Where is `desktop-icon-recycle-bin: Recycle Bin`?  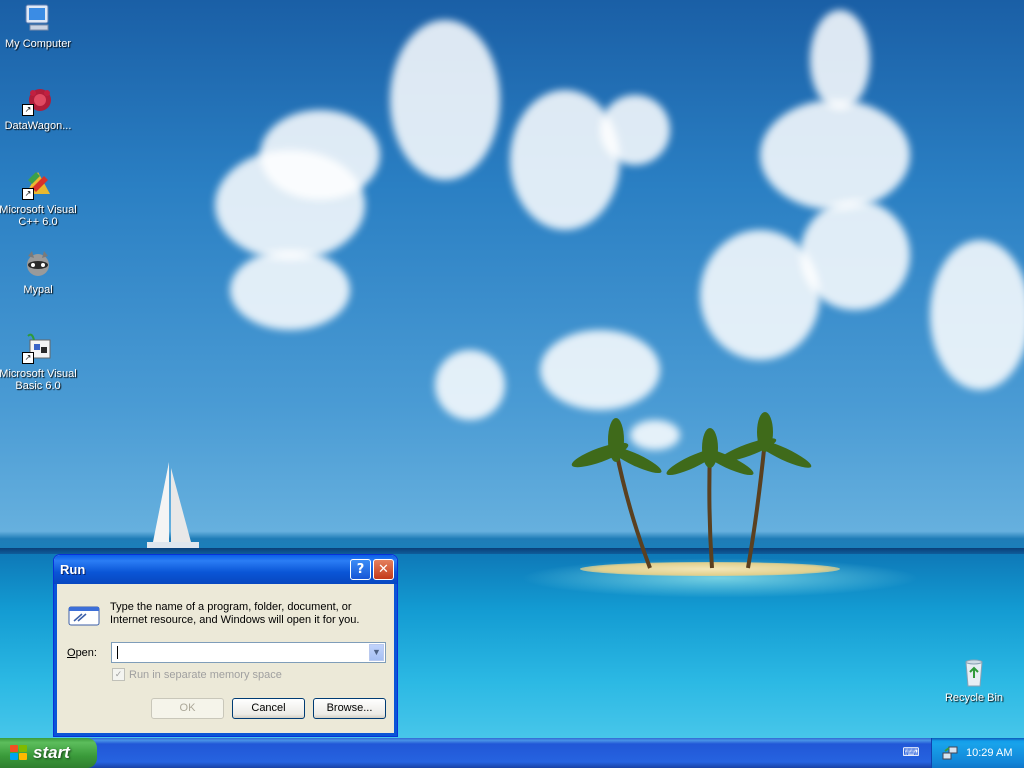 desktop-icon-recycle-bin: Recycle Bin is located at coordinates (974, 680).